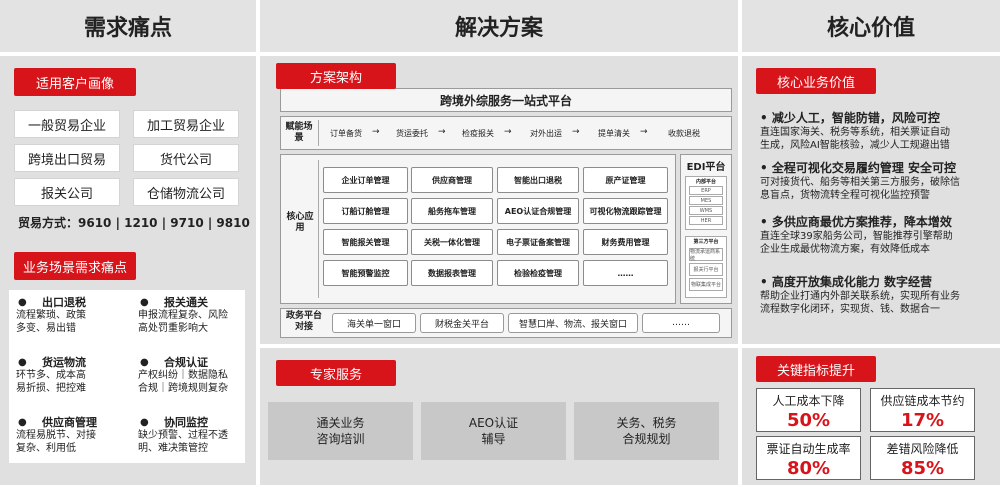 The width and height of the screenshot is (1000, 485). What do you see at coordinates (134, 223) in the screenshot?
I see `trade-methods: 贸易方式：9610 | 1210 | 9710 | 9810` at bounding box center [134, 223].